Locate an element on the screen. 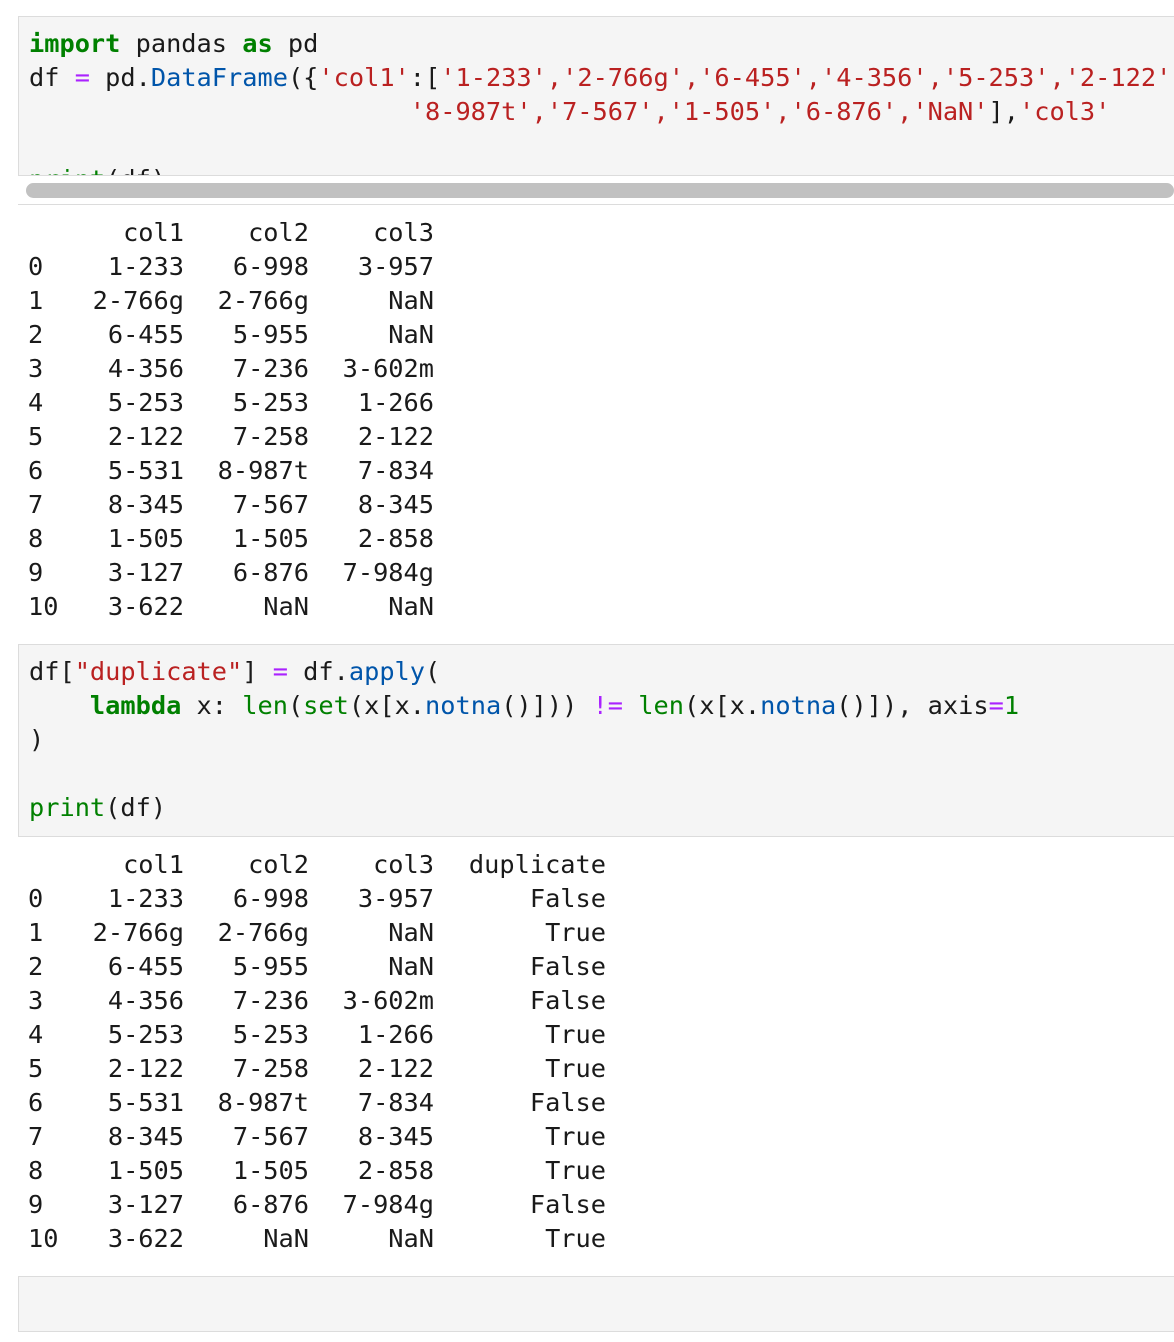 This screenshot has height=1342, width=1174. table-row: 6 5-531 8-987t 7-834 False is located at coordinates (317, 1103).